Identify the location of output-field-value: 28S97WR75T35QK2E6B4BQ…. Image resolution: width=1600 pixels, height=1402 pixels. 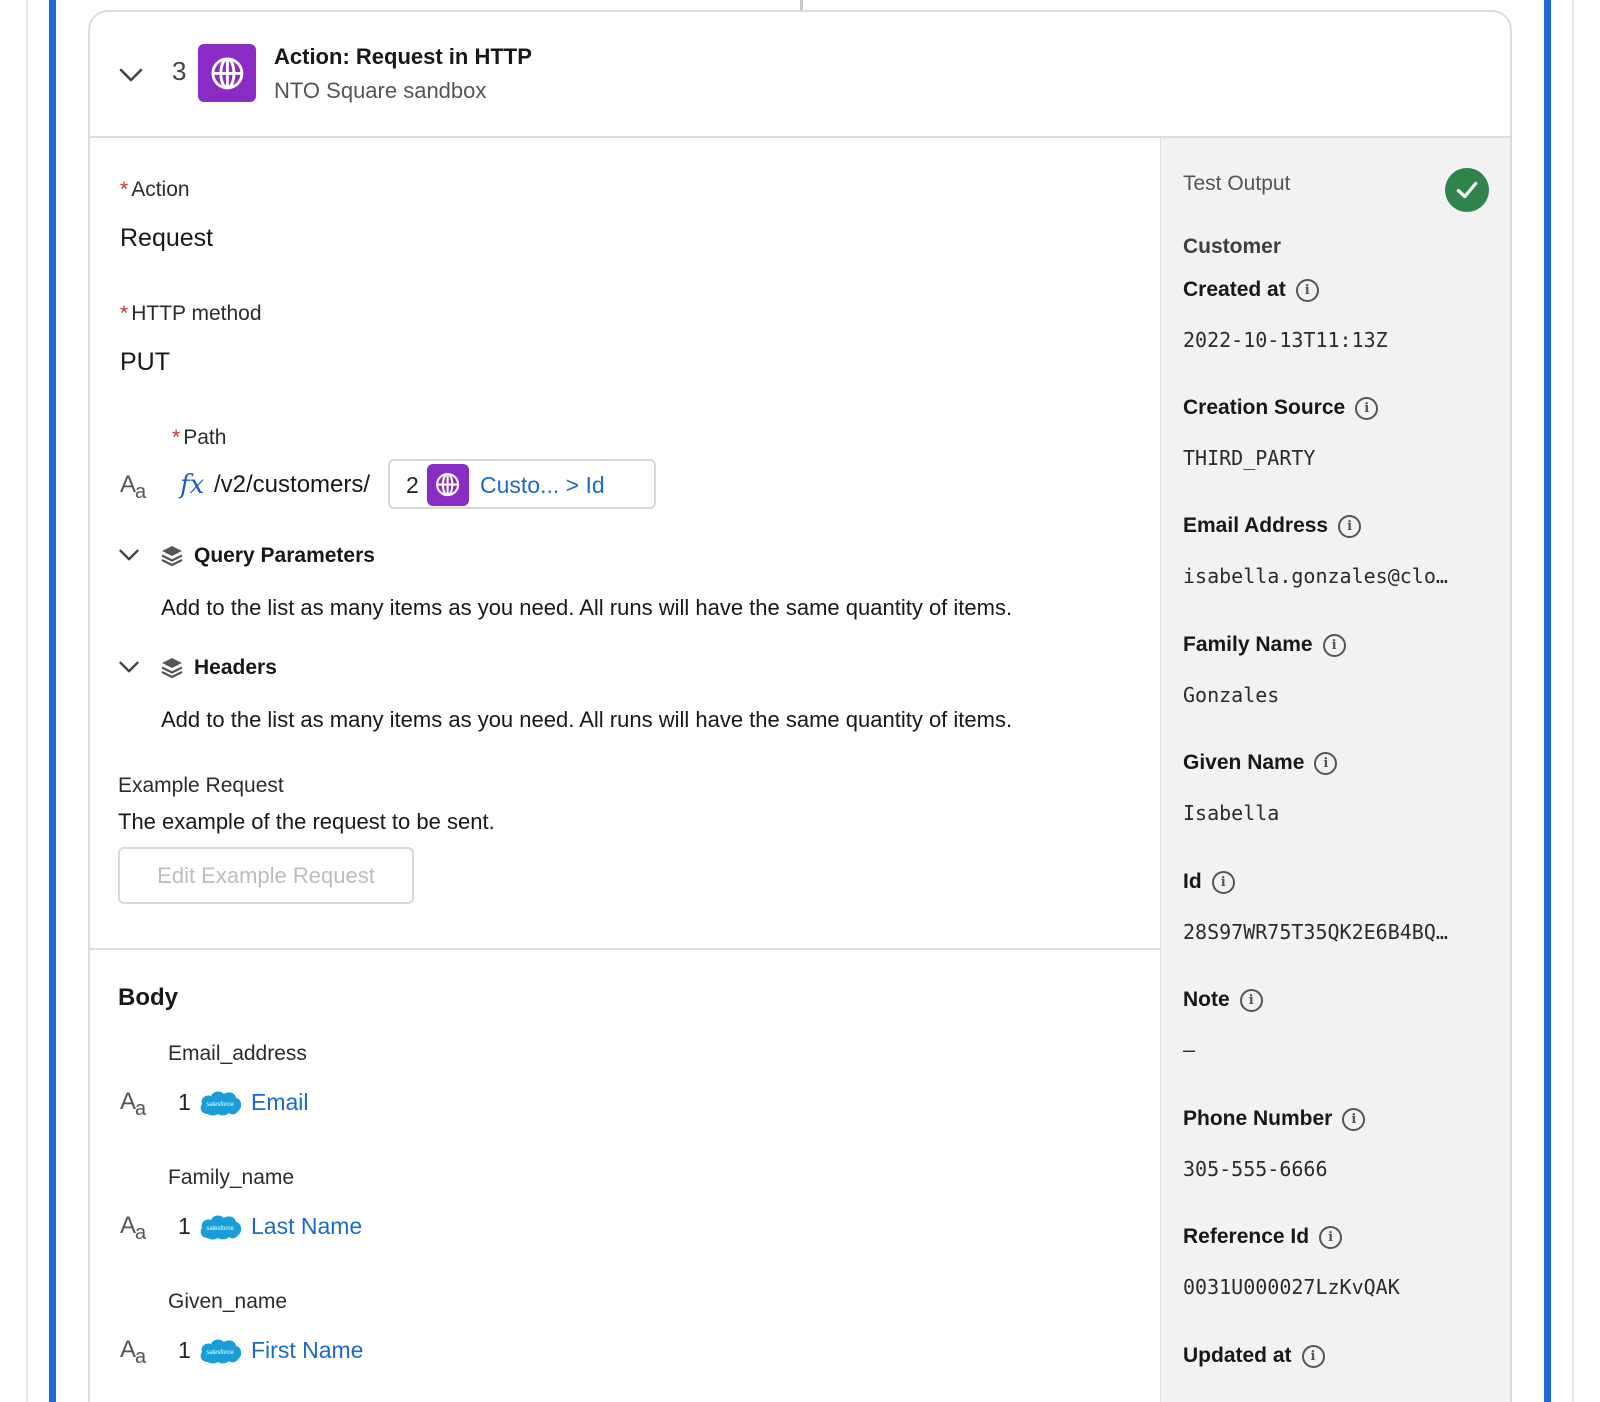
(1315, 932).